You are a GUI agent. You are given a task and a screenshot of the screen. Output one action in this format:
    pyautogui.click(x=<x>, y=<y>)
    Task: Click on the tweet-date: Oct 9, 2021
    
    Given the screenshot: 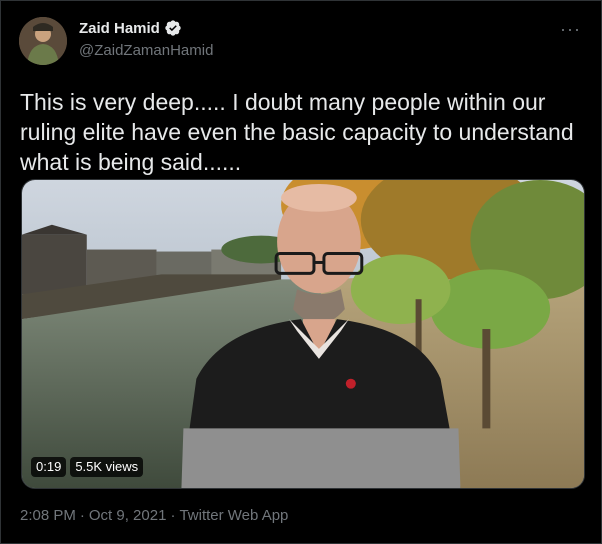 What is the action you would take?
    pyautogui.click(x=128, y=515)
    